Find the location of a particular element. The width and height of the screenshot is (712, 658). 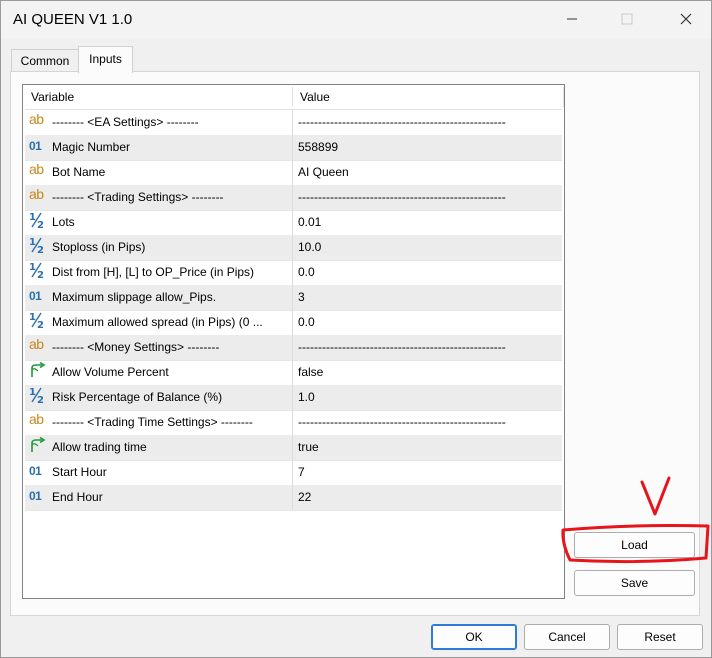

table-row: 1 2 Lots 0.01 is located at coordinates (293, 223).